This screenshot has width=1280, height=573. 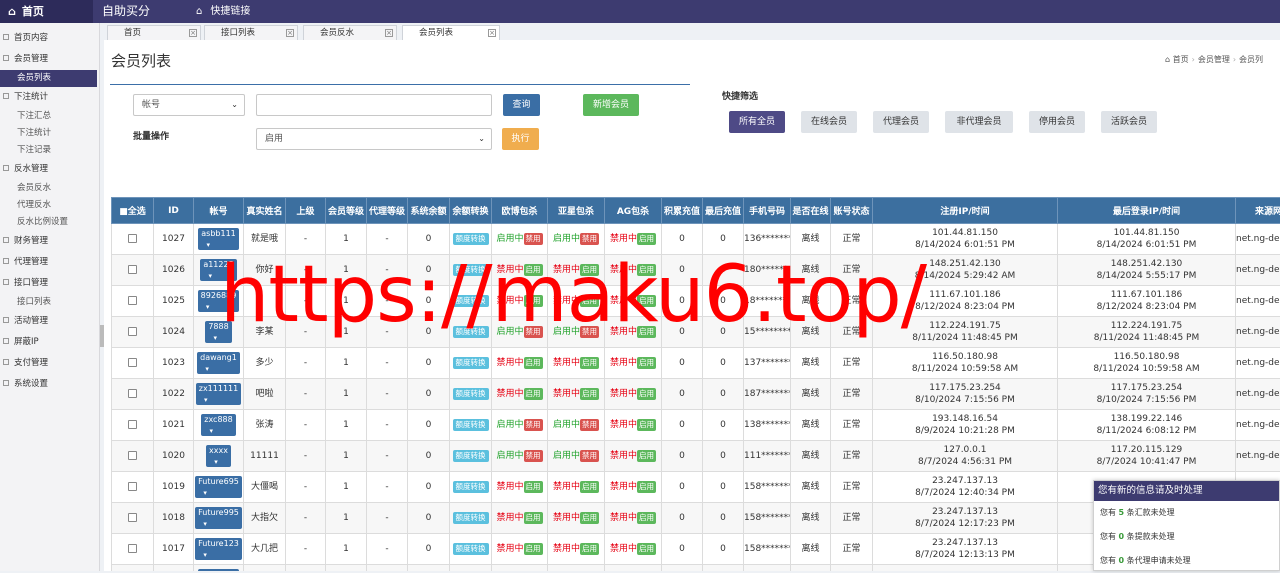 What do you see at coordinates (49, 342) in the screenshot?
I see `sidebar-group: 屏蔽IP` at bounding box center [49, 342].